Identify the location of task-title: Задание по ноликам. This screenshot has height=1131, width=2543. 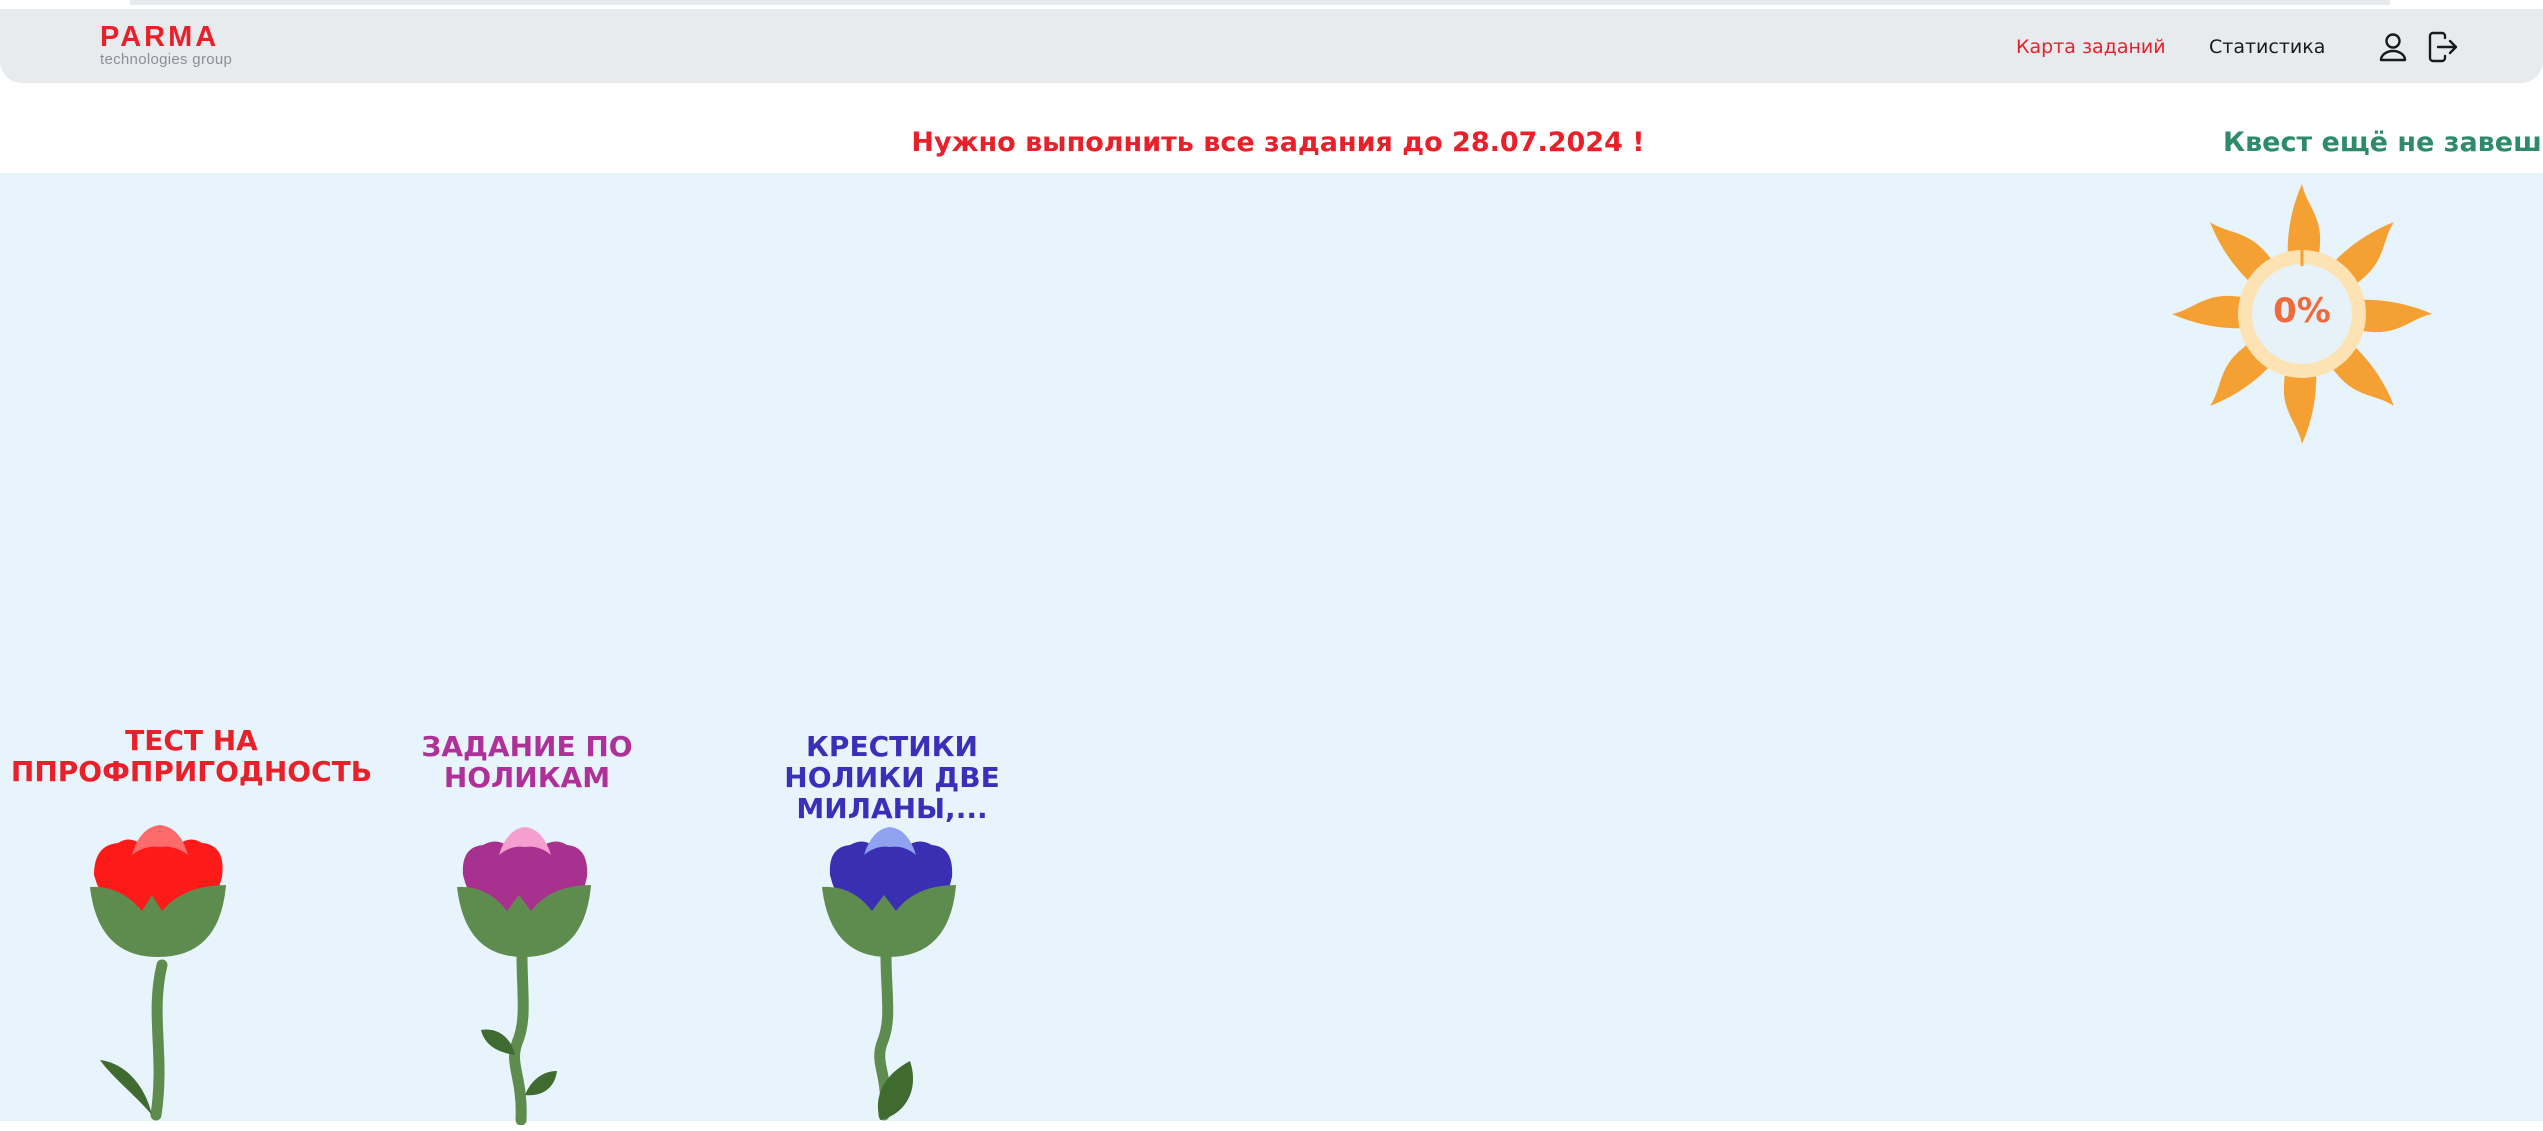
(527, 762).